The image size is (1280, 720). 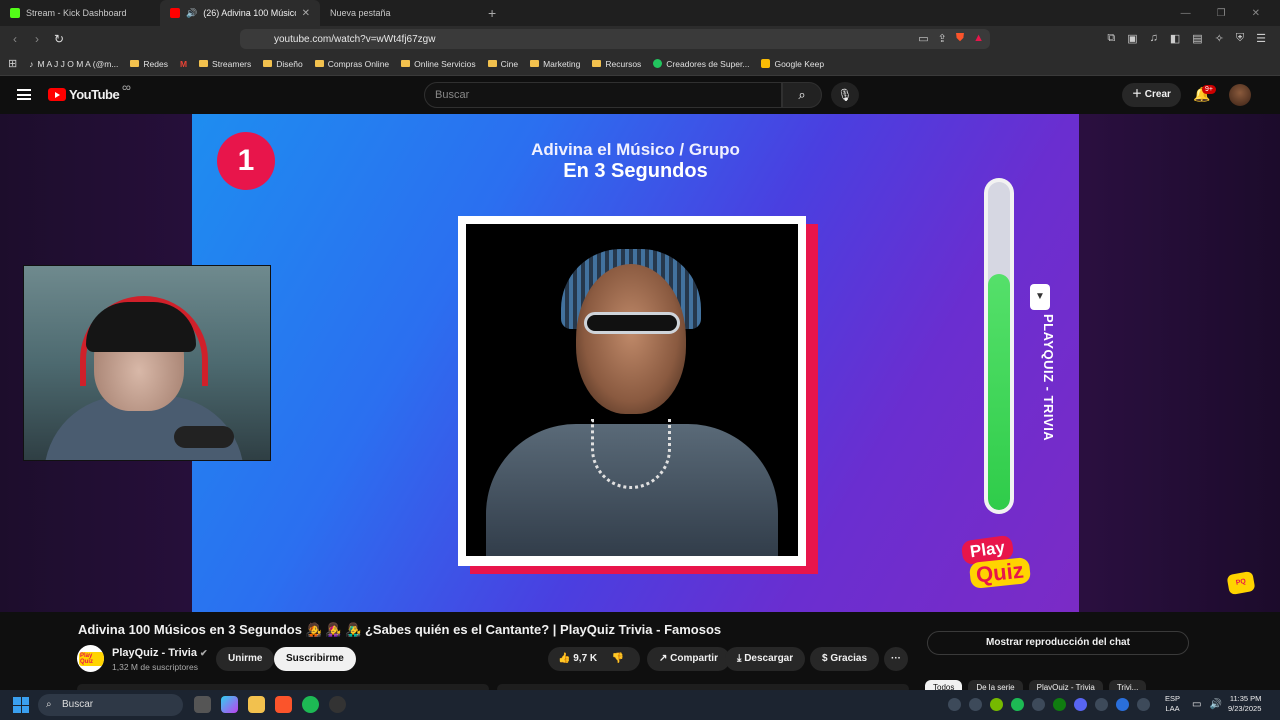 I want to click on brave-shield-icon: ⛊, so click(x=960, y=38).